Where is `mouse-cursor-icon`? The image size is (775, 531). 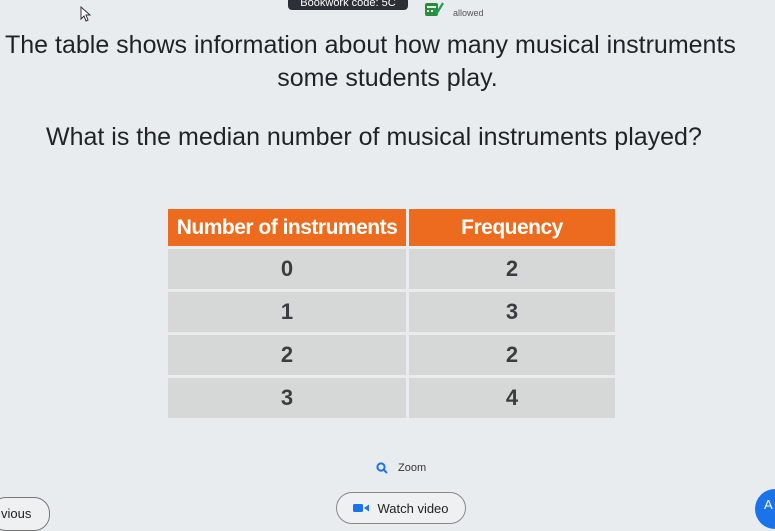 mouse-cursor-icon is located at coordinates (86, 14).